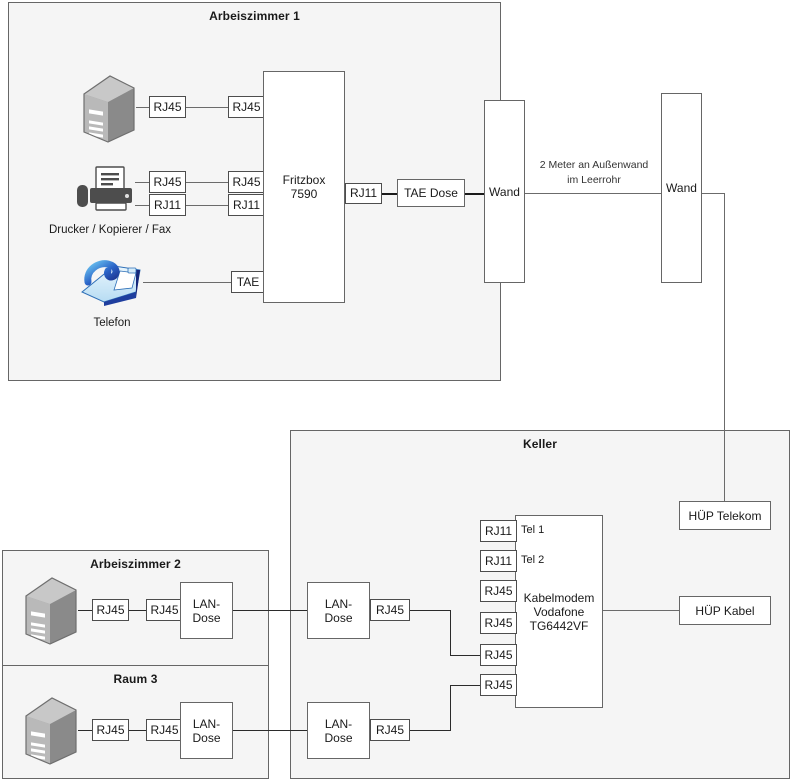  I want to click on device-lan-dose-keller-bottom: LAN- Dose, so click(338, 730).